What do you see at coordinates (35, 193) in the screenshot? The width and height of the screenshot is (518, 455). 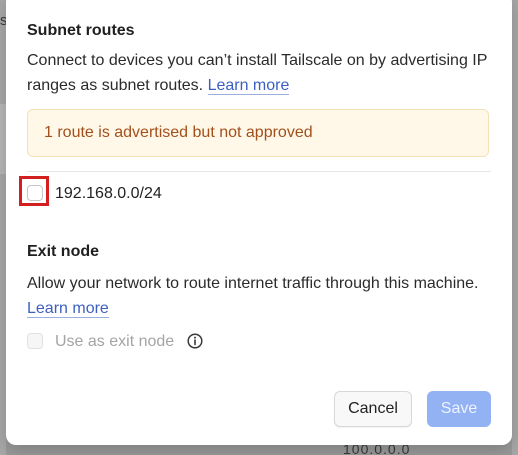 I see `route-checkbox` at bounding box center [35, 193].